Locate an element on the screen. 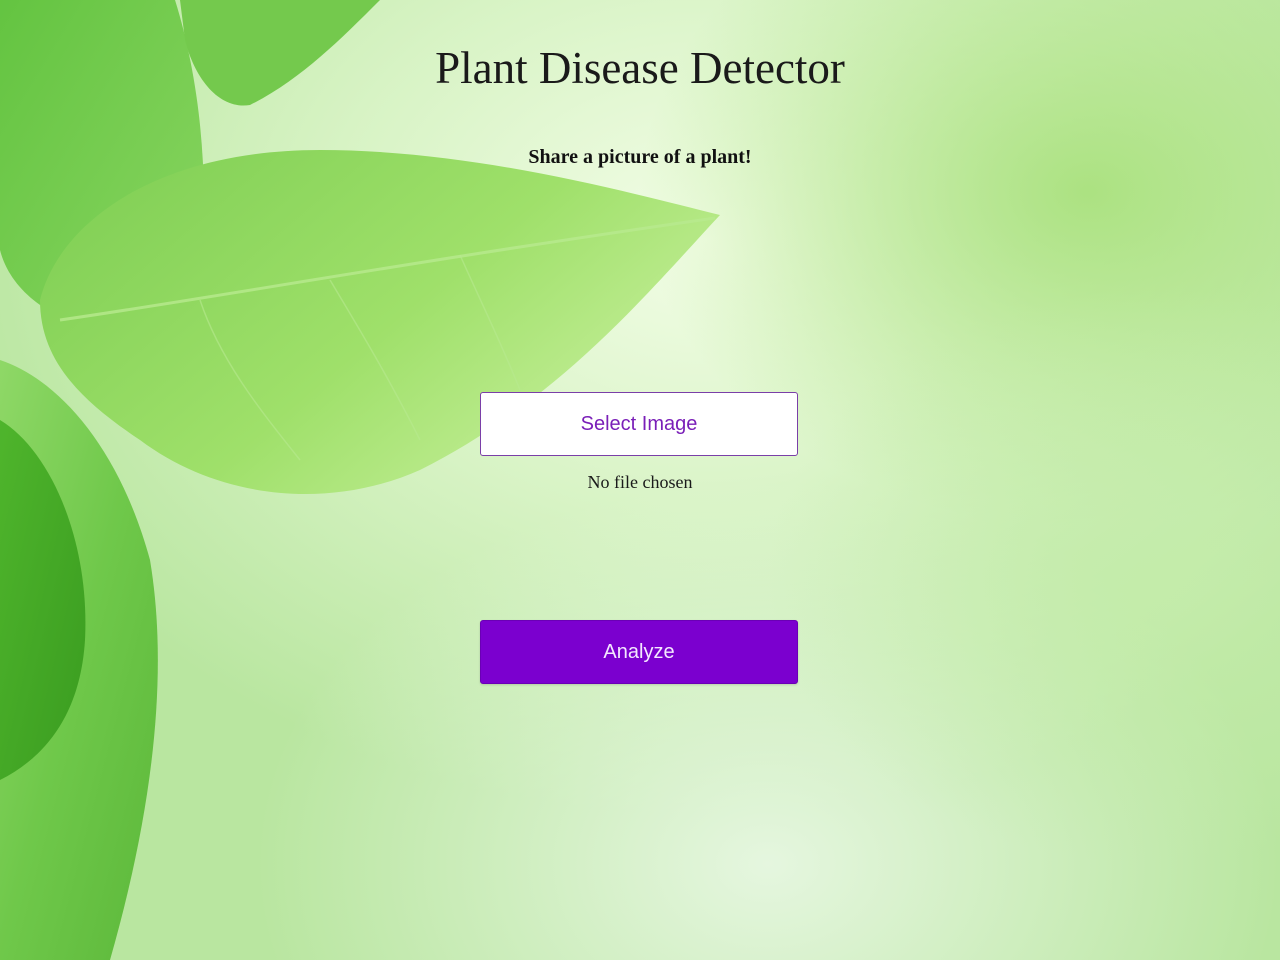 This screenshot has height=960, width=1280. select-image-button: Select Image is located at coordinates (639, 424).